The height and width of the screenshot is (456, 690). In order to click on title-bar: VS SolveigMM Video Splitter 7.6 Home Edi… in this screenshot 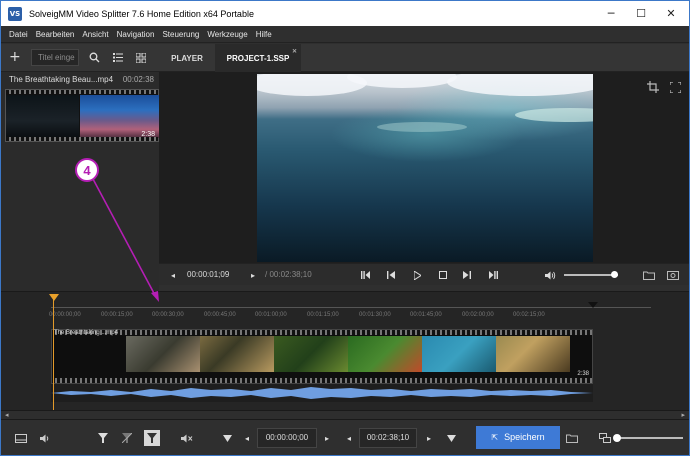, I will do `click(345, 13)`.